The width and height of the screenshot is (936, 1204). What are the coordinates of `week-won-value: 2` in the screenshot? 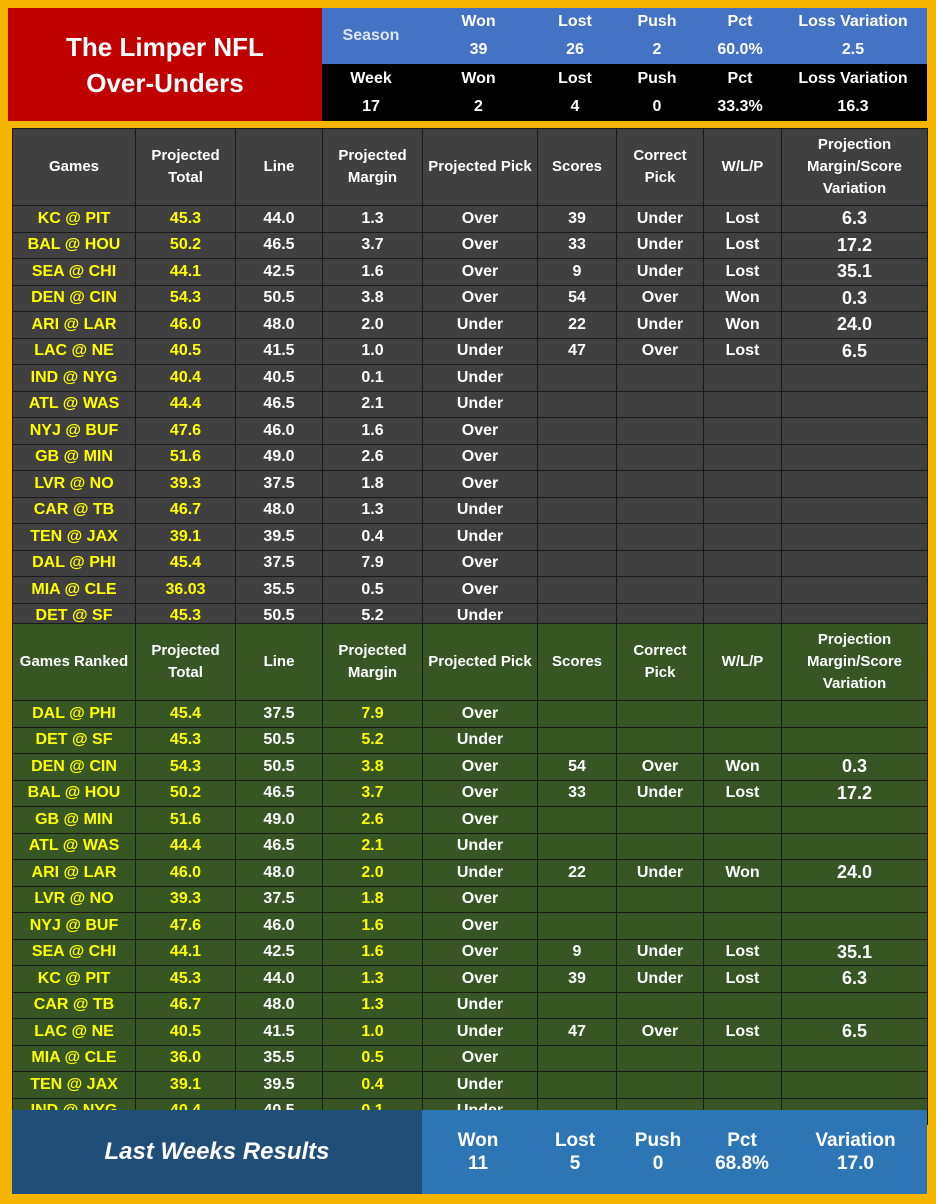 It's located at (478, 106).